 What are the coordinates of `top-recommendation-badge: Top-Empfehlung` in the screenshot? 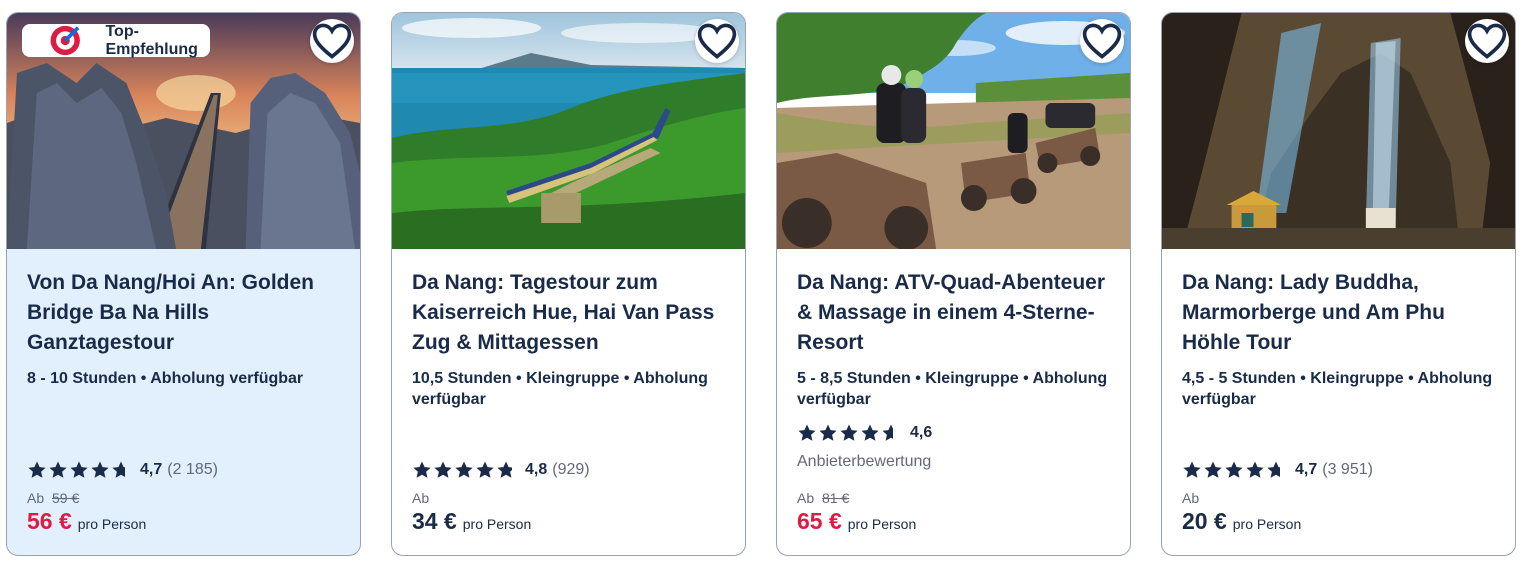 It's located at (116, 40).